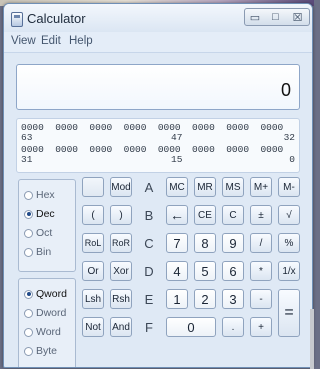  What do you see at coordinates (205, 215) in the screenshot?
I see `clear-entry-key: CE` at bounding box center [205, 215].